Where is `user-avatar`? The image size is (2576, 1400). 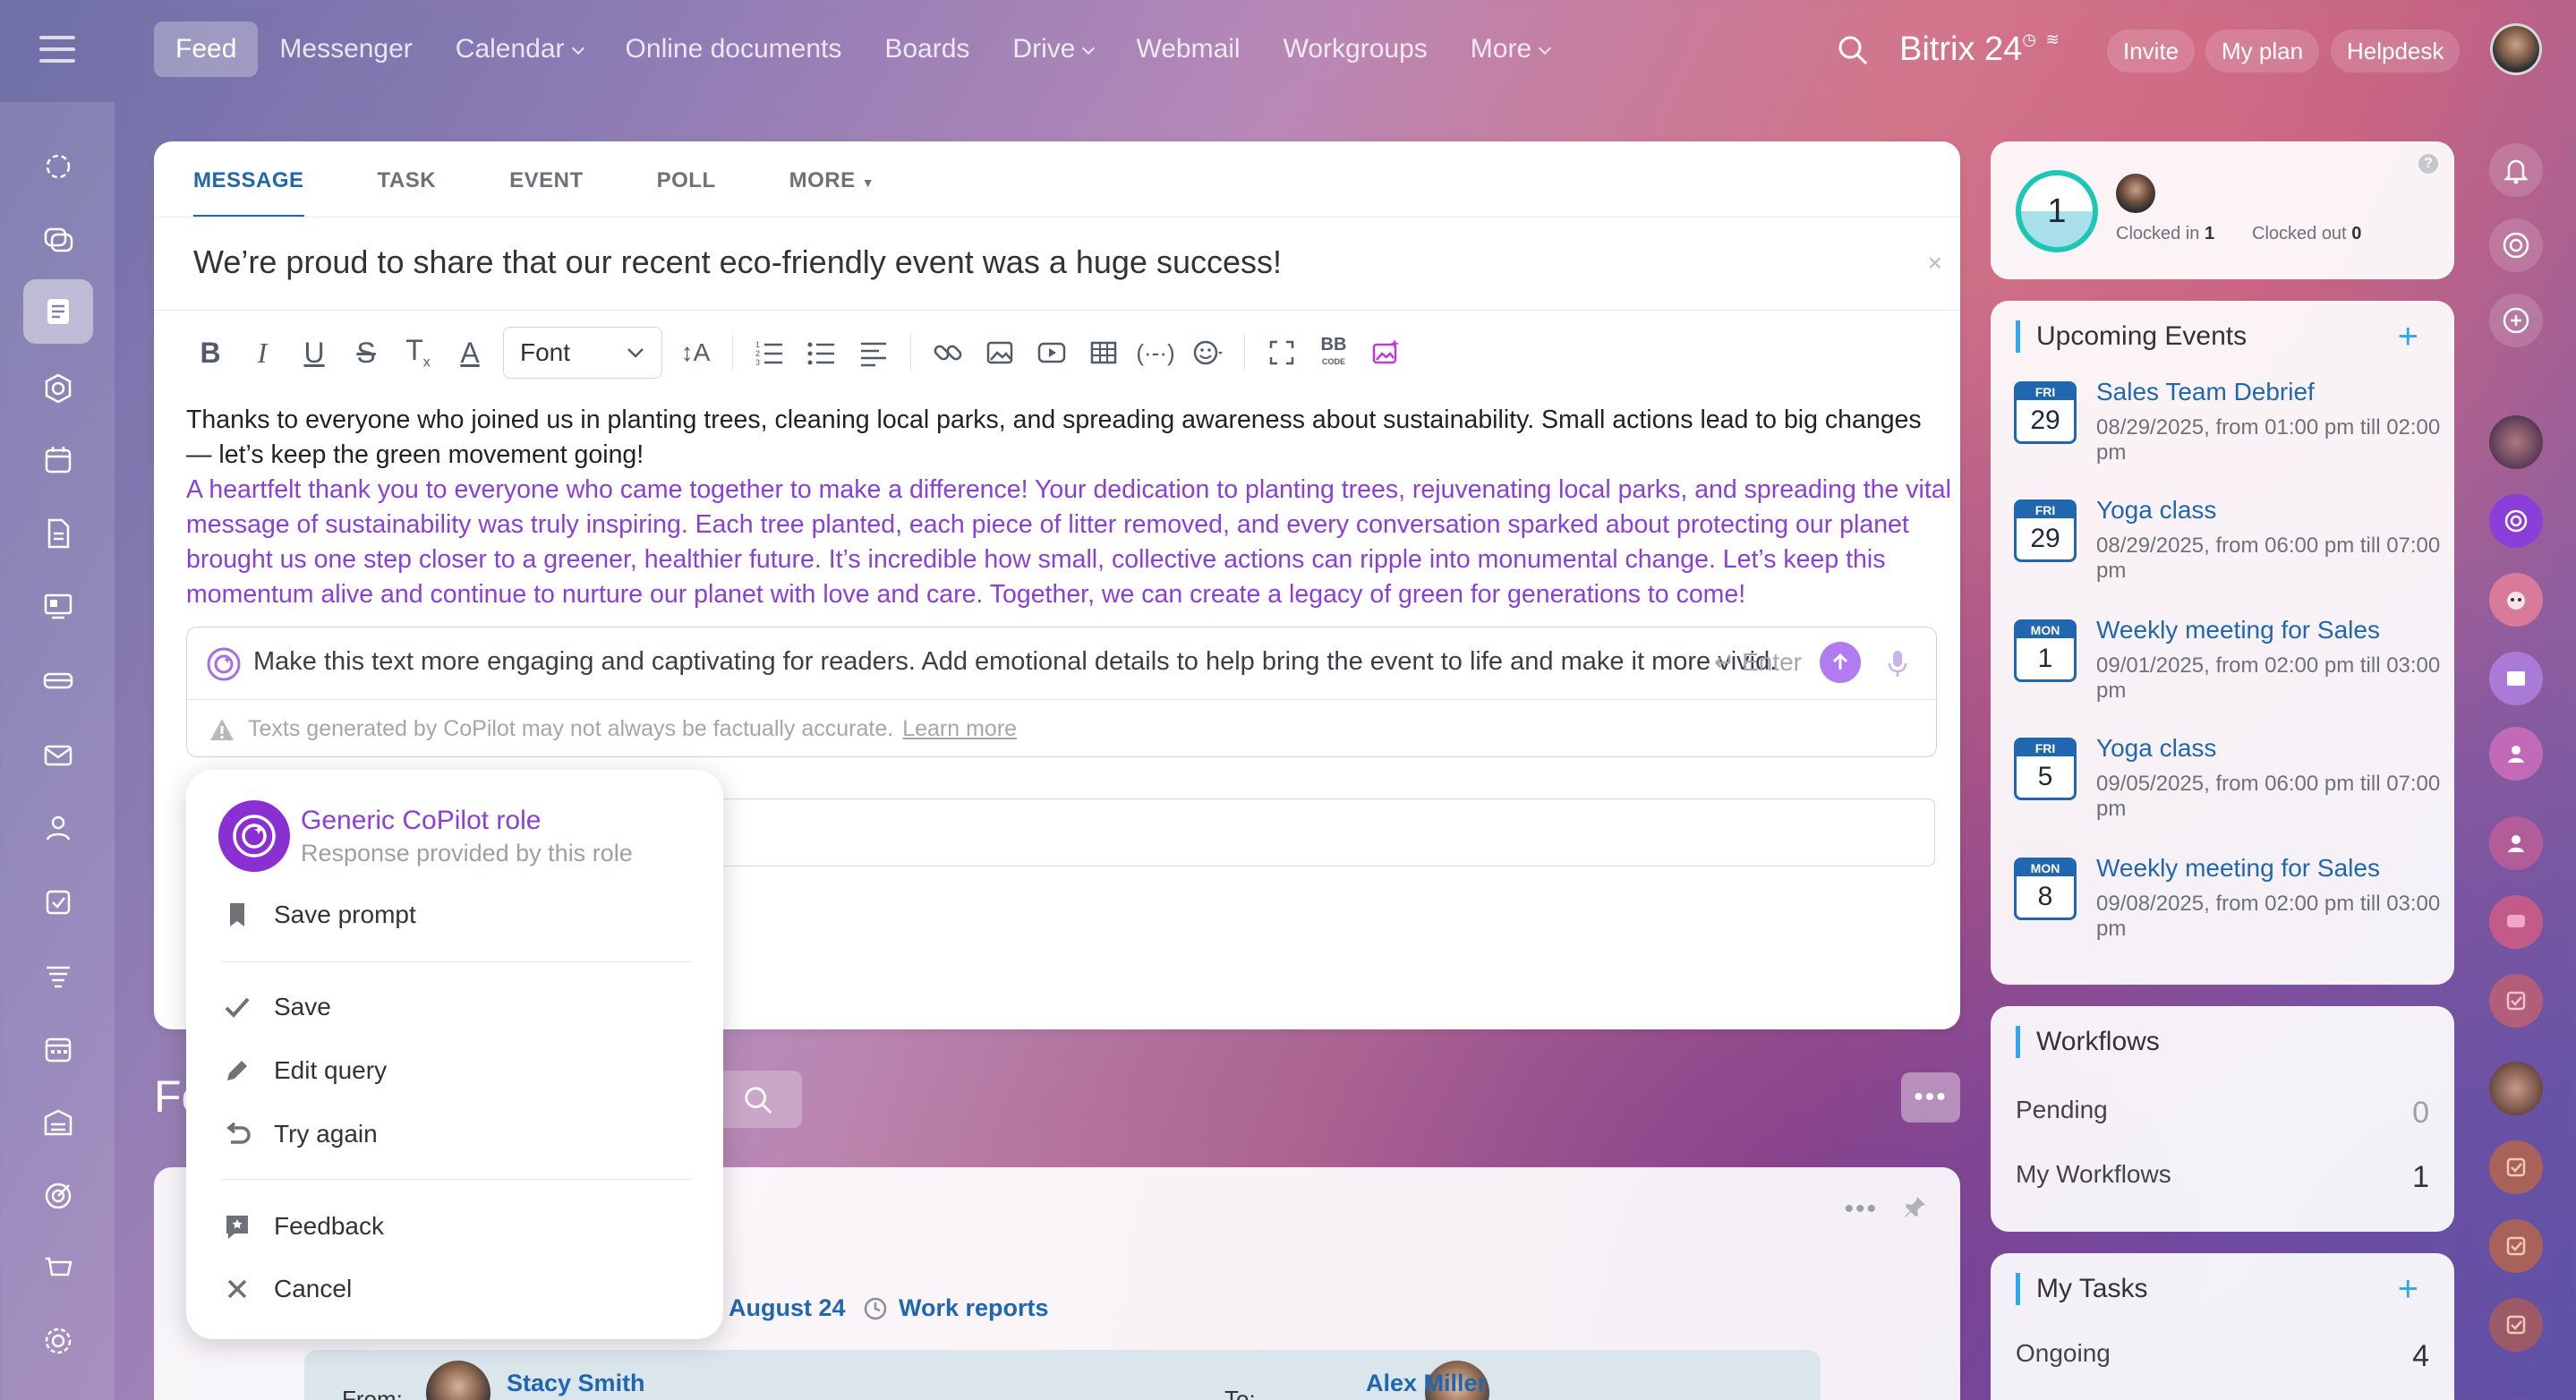
user-avatar is located at coordinates (2516, 49).